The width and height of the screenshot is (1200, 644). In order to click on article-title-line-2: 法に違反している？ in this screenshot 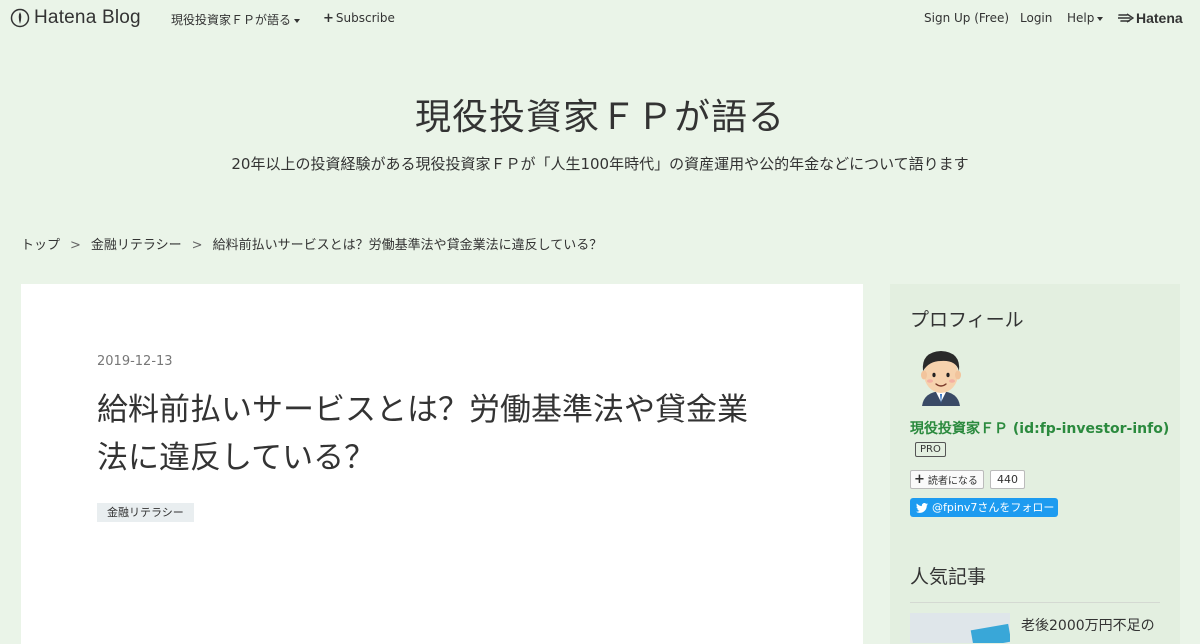, I will do `click(236, 458)`.